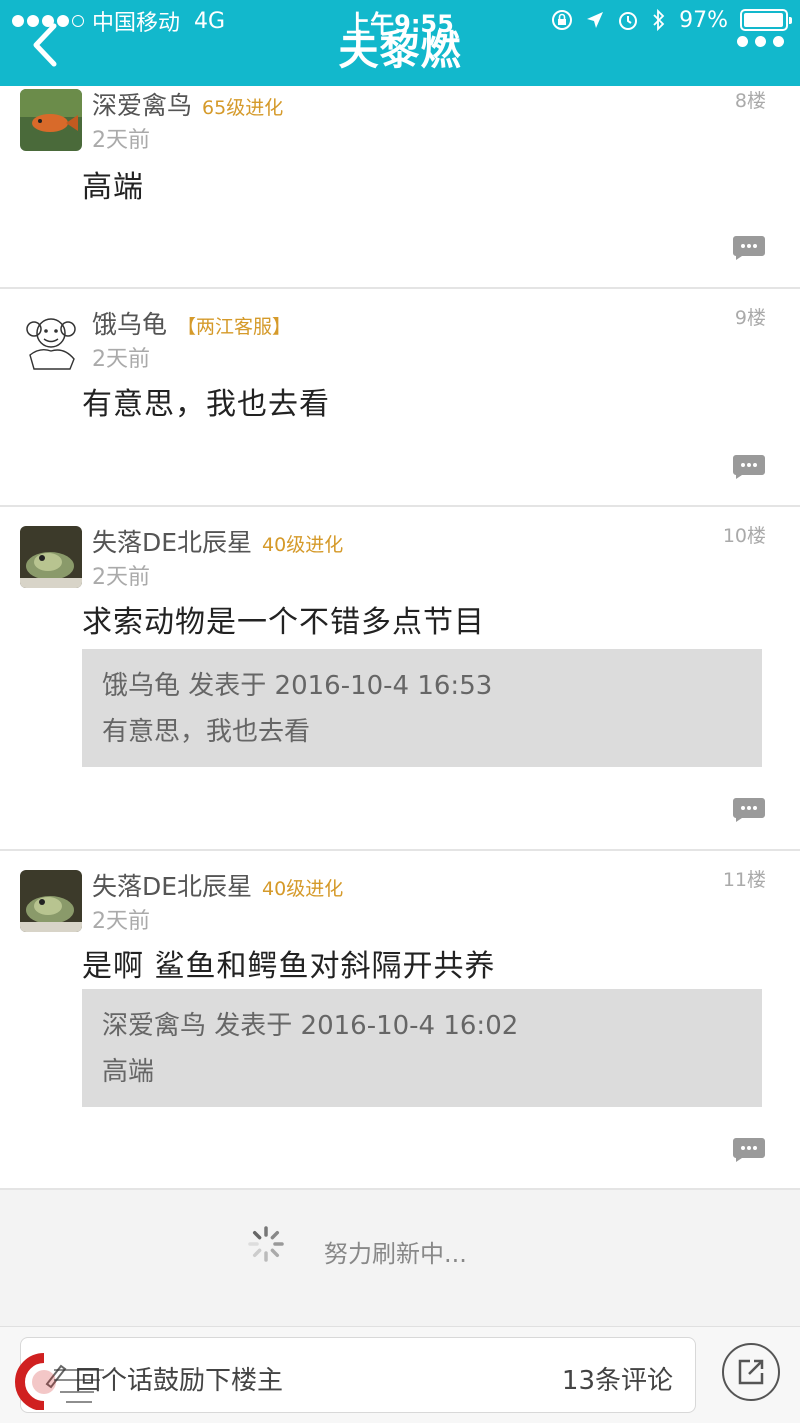 The width and height of the screenshot is (800, 1423). I want to click on top-navigation-bar: 中国移动 4G 上午9:55 夫黎燃 97%, so click(400, 43).